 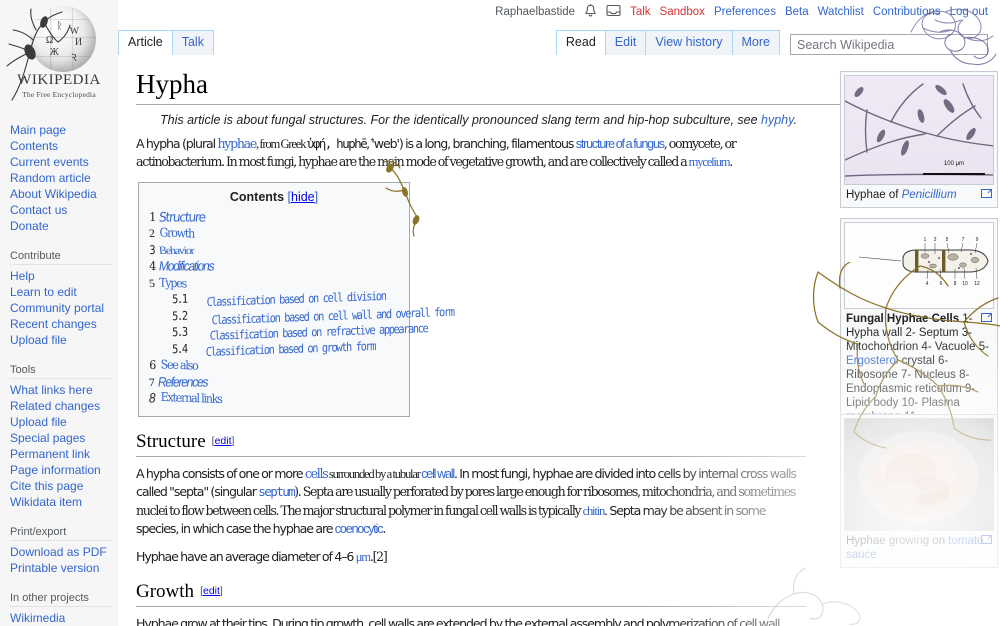 I want to click on sidebar-item-main-page: Main page, so click(x=61, y=130).